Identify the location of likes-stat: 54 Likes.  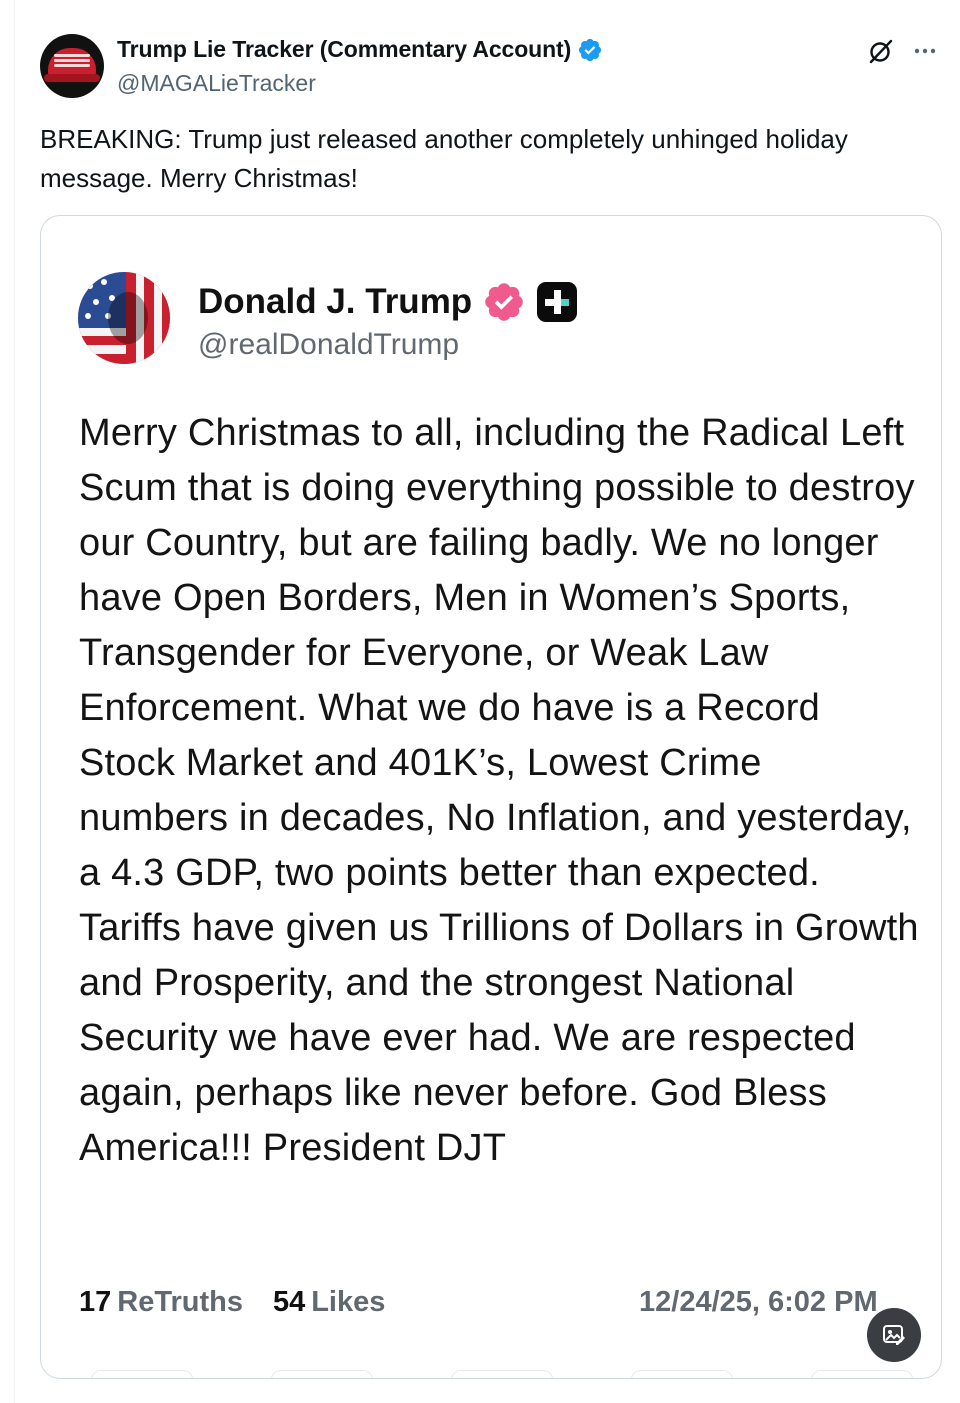
(329, 1302).